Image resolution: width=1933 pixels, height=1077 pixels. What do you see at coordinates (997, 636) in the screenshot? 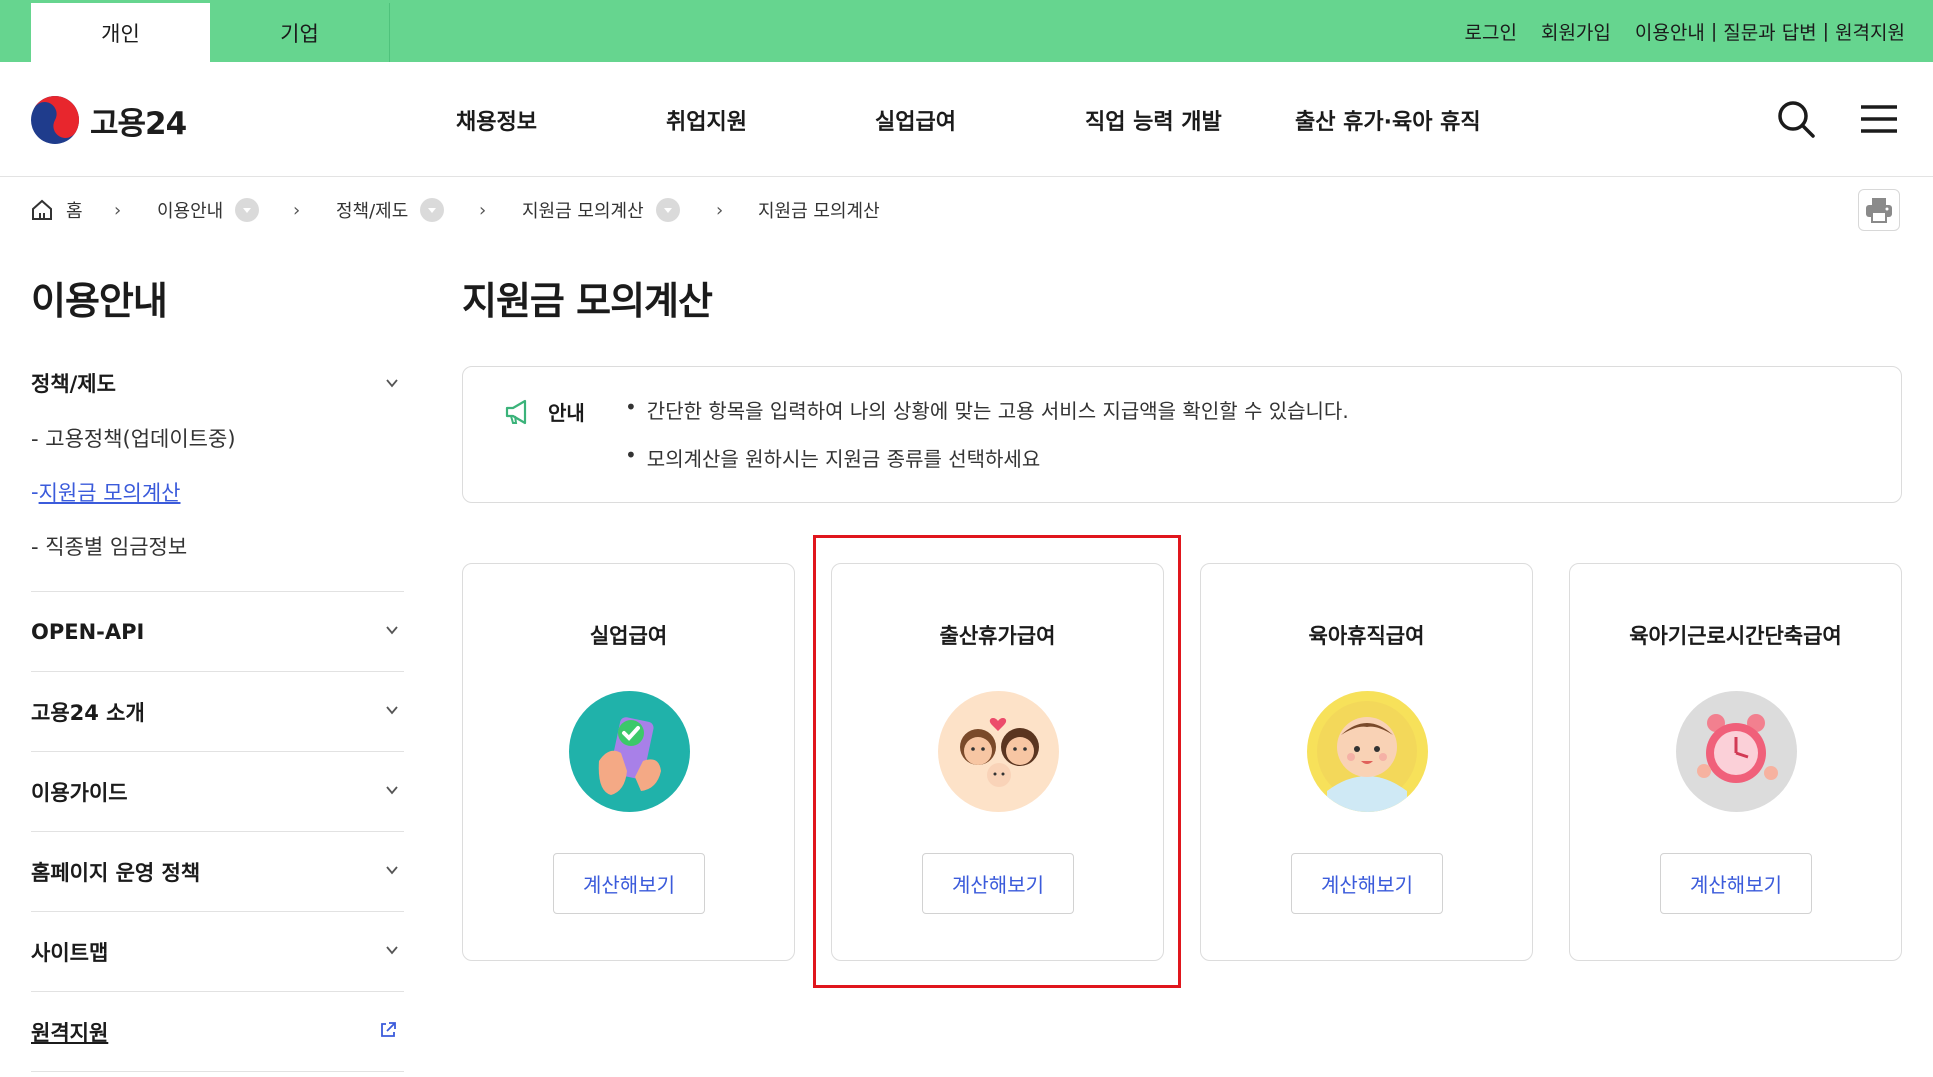
I see `card-title: 출산휴가급여` at bounding box center [997, 636].